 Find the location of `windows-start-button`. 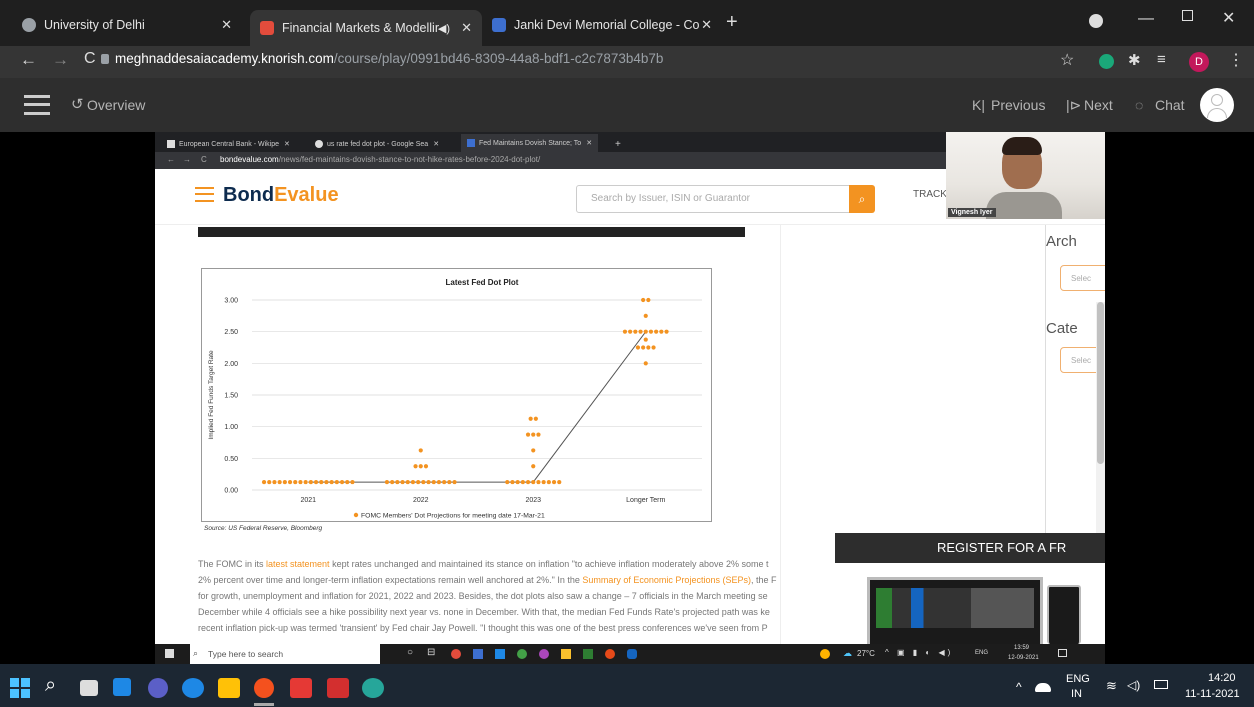

windows-start-button is located at coordinates (20, 688).